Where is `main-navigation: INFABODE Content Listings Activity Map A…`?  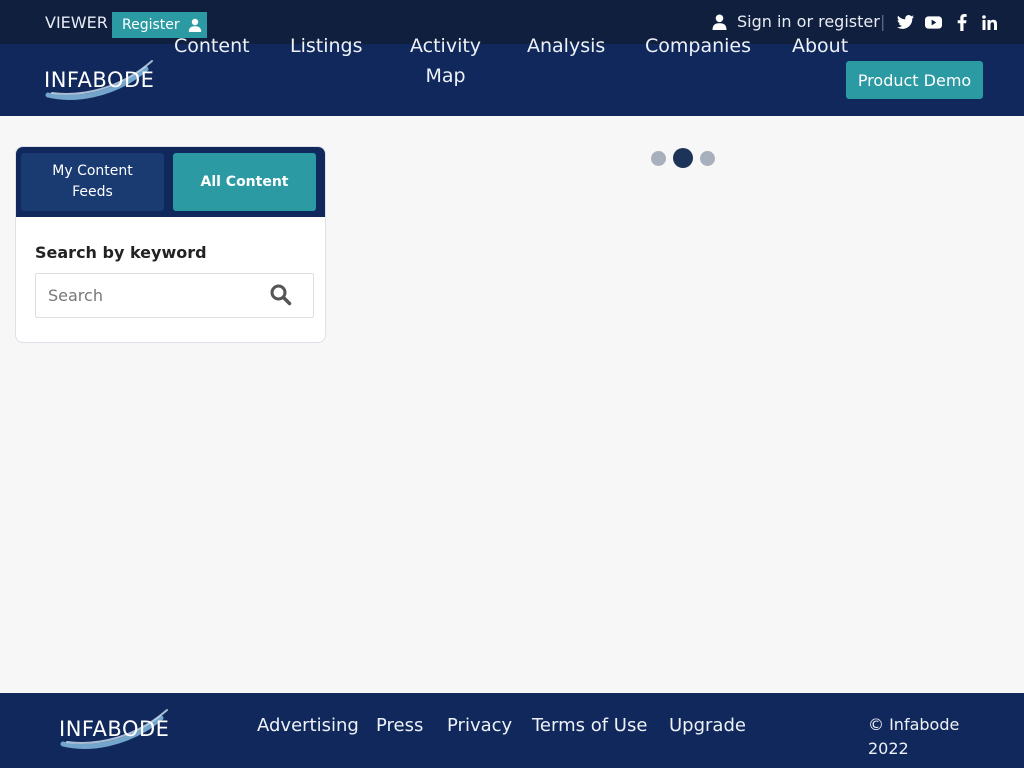 main-navigation: INFABODE Content Listings Activity Map A… is located at coordinates (512, 75).